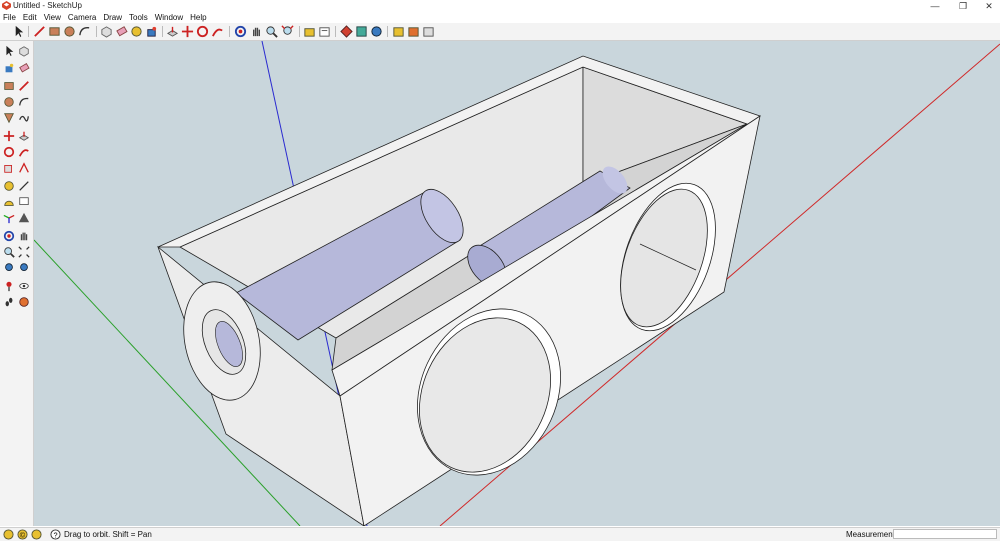  I want to click on user-icon, so click(36, 534).